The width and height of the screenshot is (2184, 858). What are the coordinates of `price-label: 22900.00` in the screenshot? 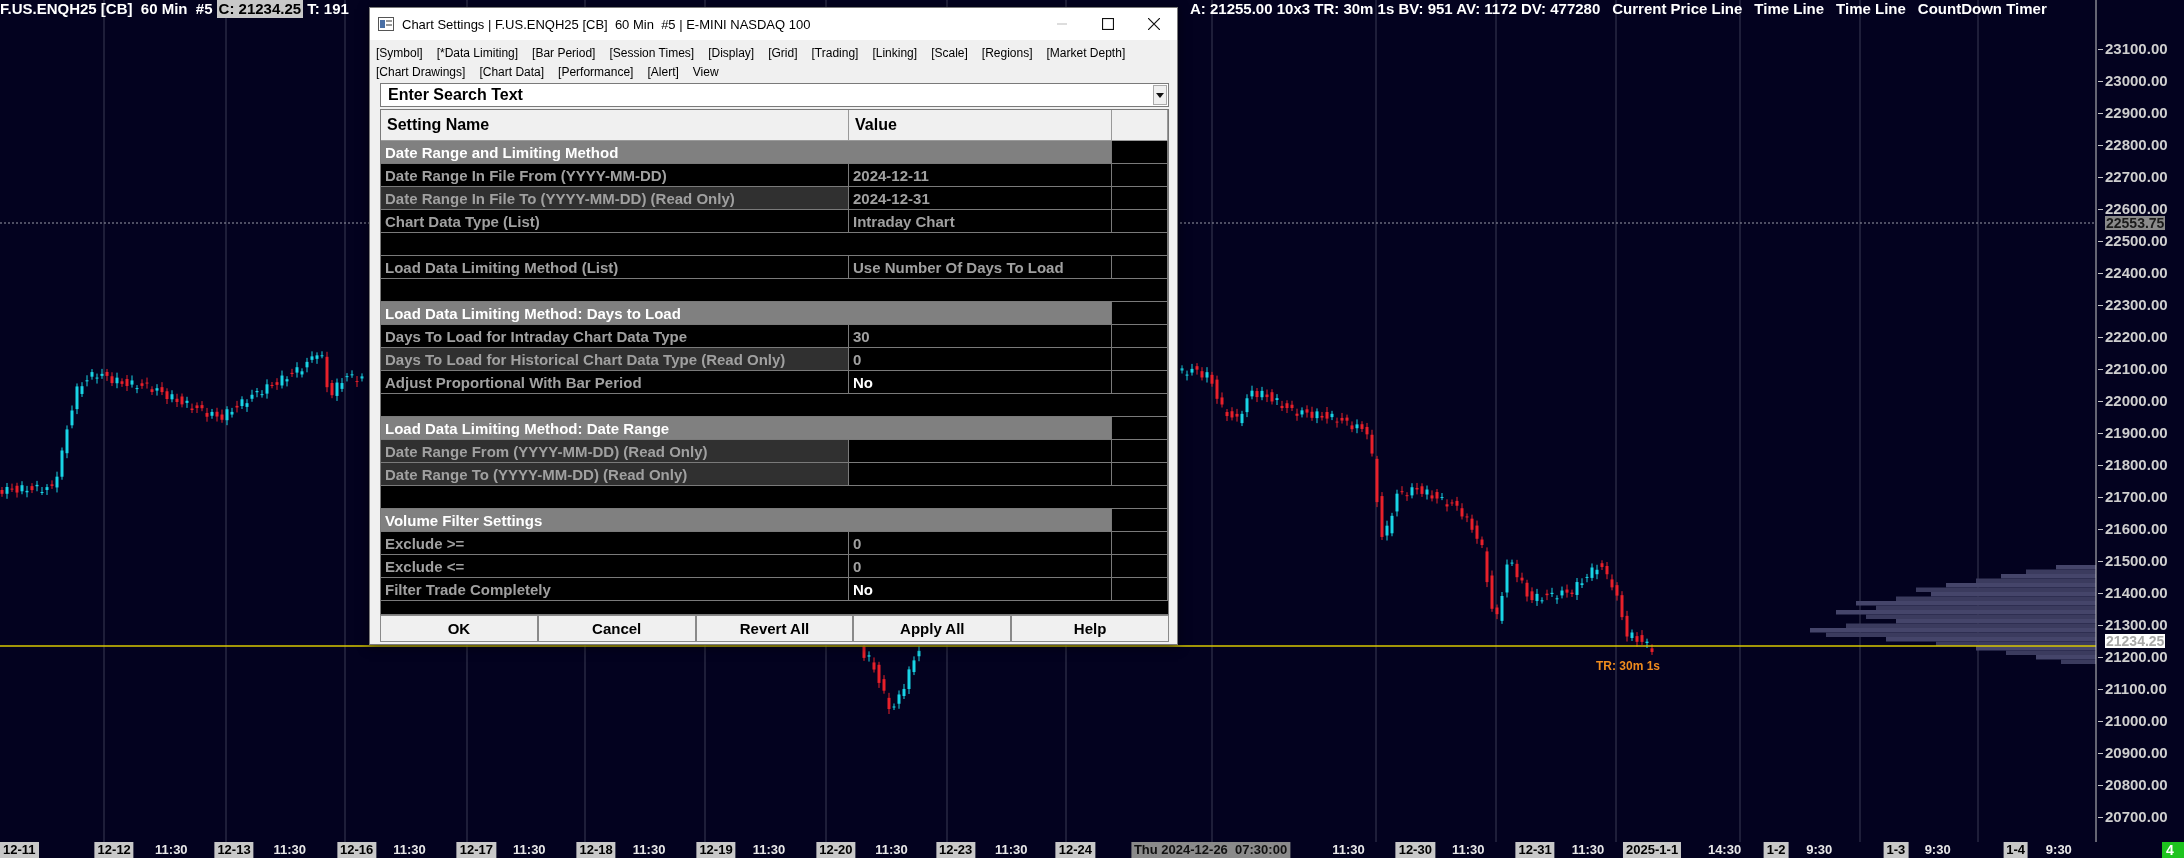 It's located at (2136, 113).